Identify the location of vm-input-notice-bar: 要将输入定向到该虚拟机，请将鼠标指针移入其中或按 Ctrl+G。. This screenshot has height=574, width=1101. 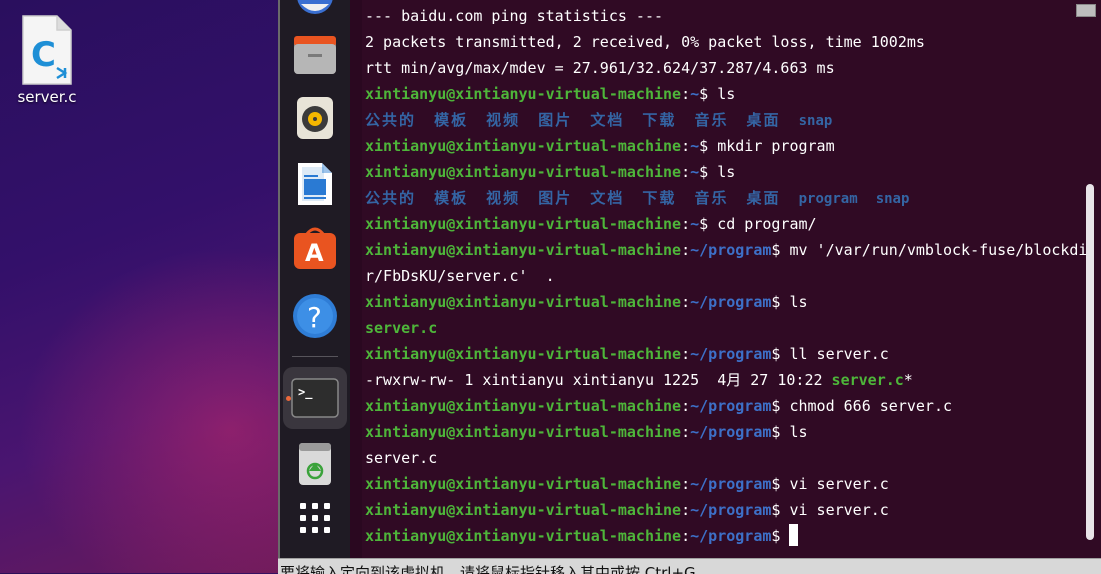
(689, 566).